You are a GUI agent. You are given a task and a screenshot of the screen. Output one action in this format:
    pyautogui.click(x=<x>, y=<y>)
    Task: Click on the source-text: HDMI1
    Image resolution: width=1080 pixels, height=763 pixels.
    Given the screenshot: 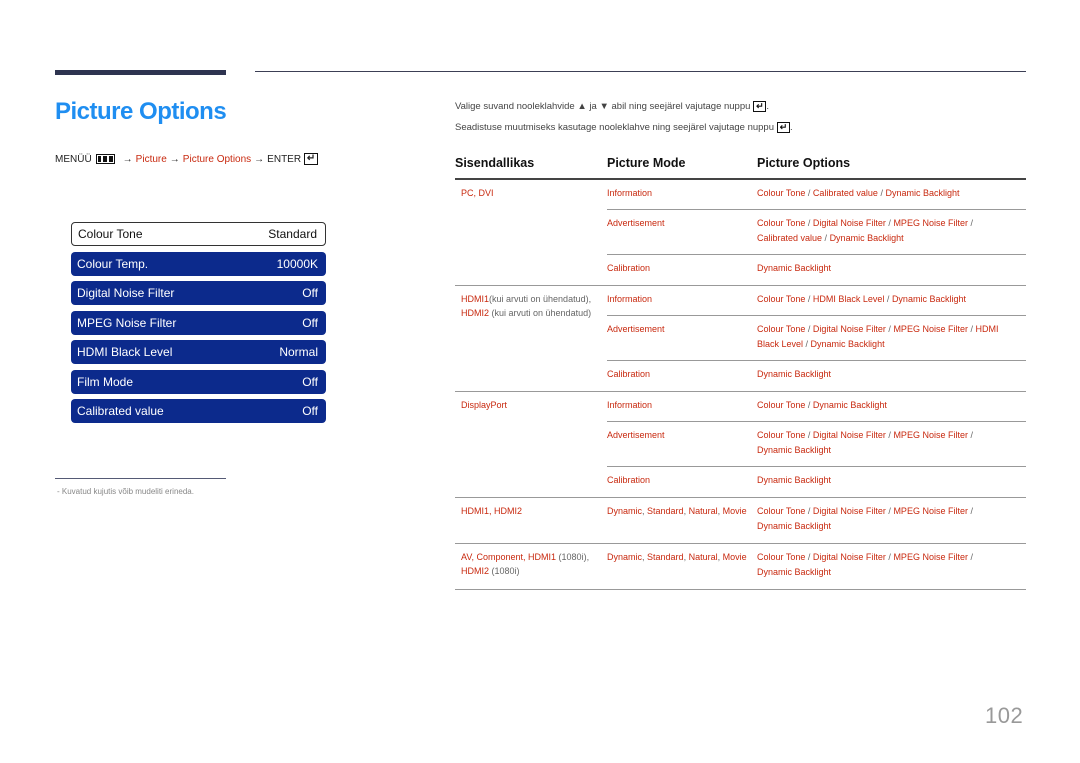 What is the action you would take?
    pyautogui.click(x=475, y=299)
    